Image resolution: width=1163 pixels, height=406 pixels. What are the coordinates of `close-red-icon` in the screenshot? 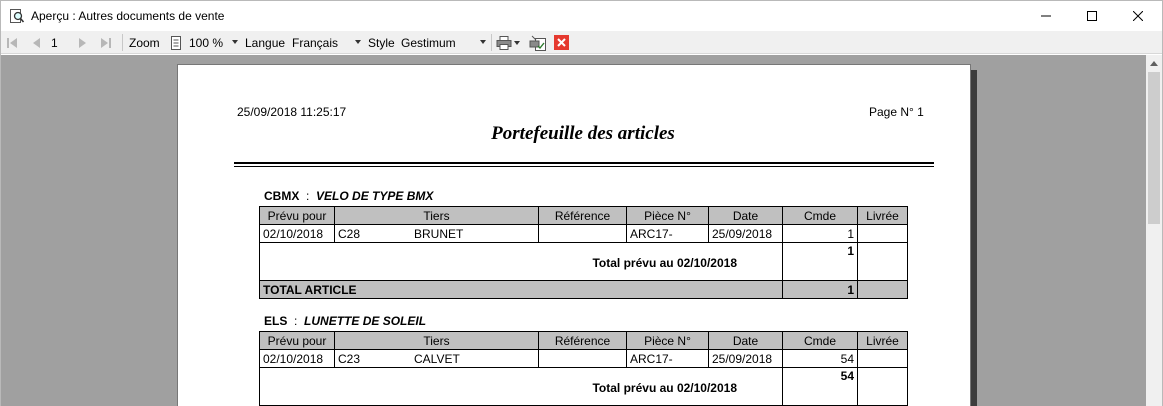 It's located at (561, 42).